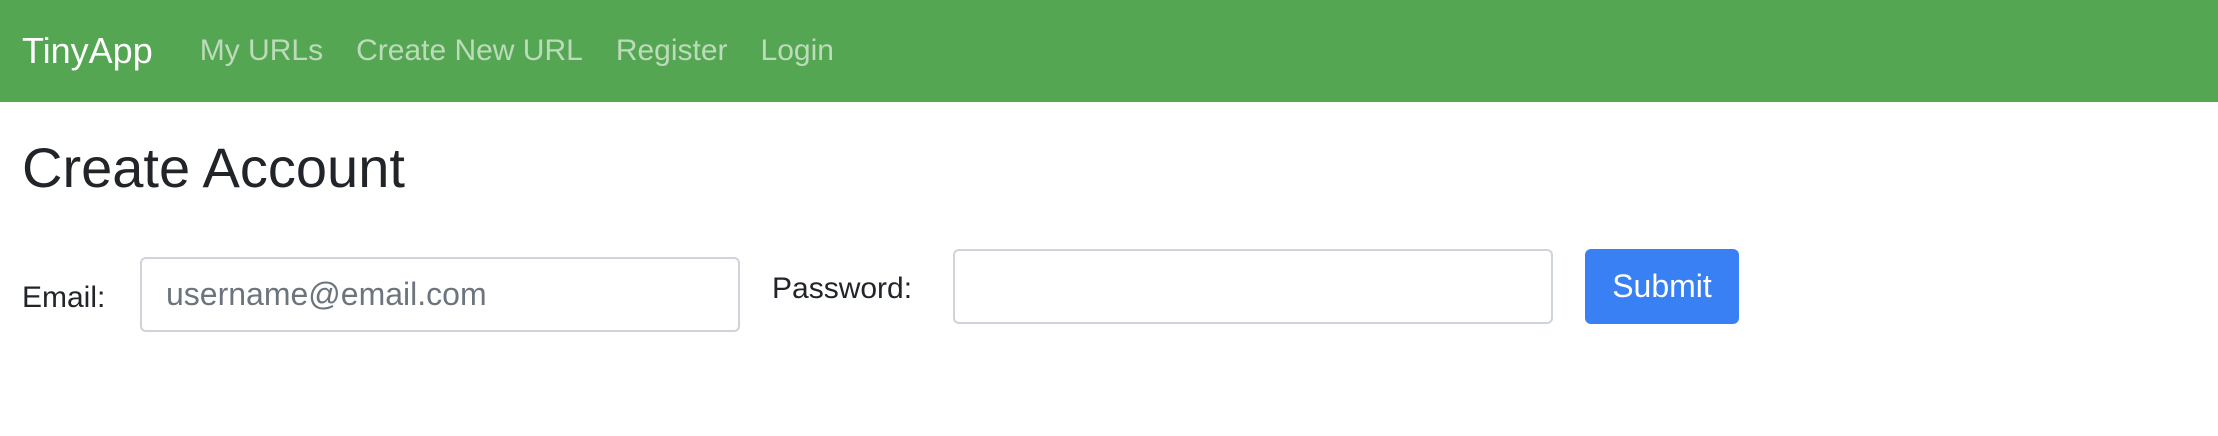 This screenshot has width=2218, height=436. Describe the element at coordinates (1662, 286) in the screenshot. I see `submit-button: Submit` at that location.